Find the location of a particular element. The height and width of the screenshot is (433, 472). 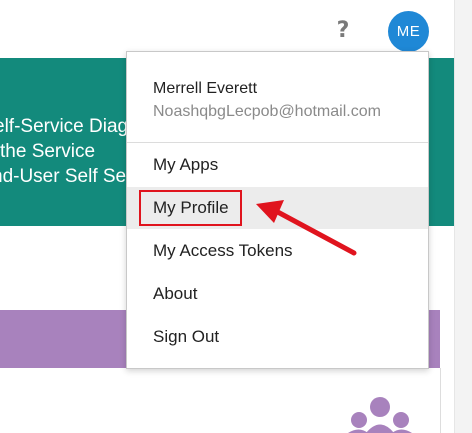

menu-item-about: About is located at coordinates (277, 294).